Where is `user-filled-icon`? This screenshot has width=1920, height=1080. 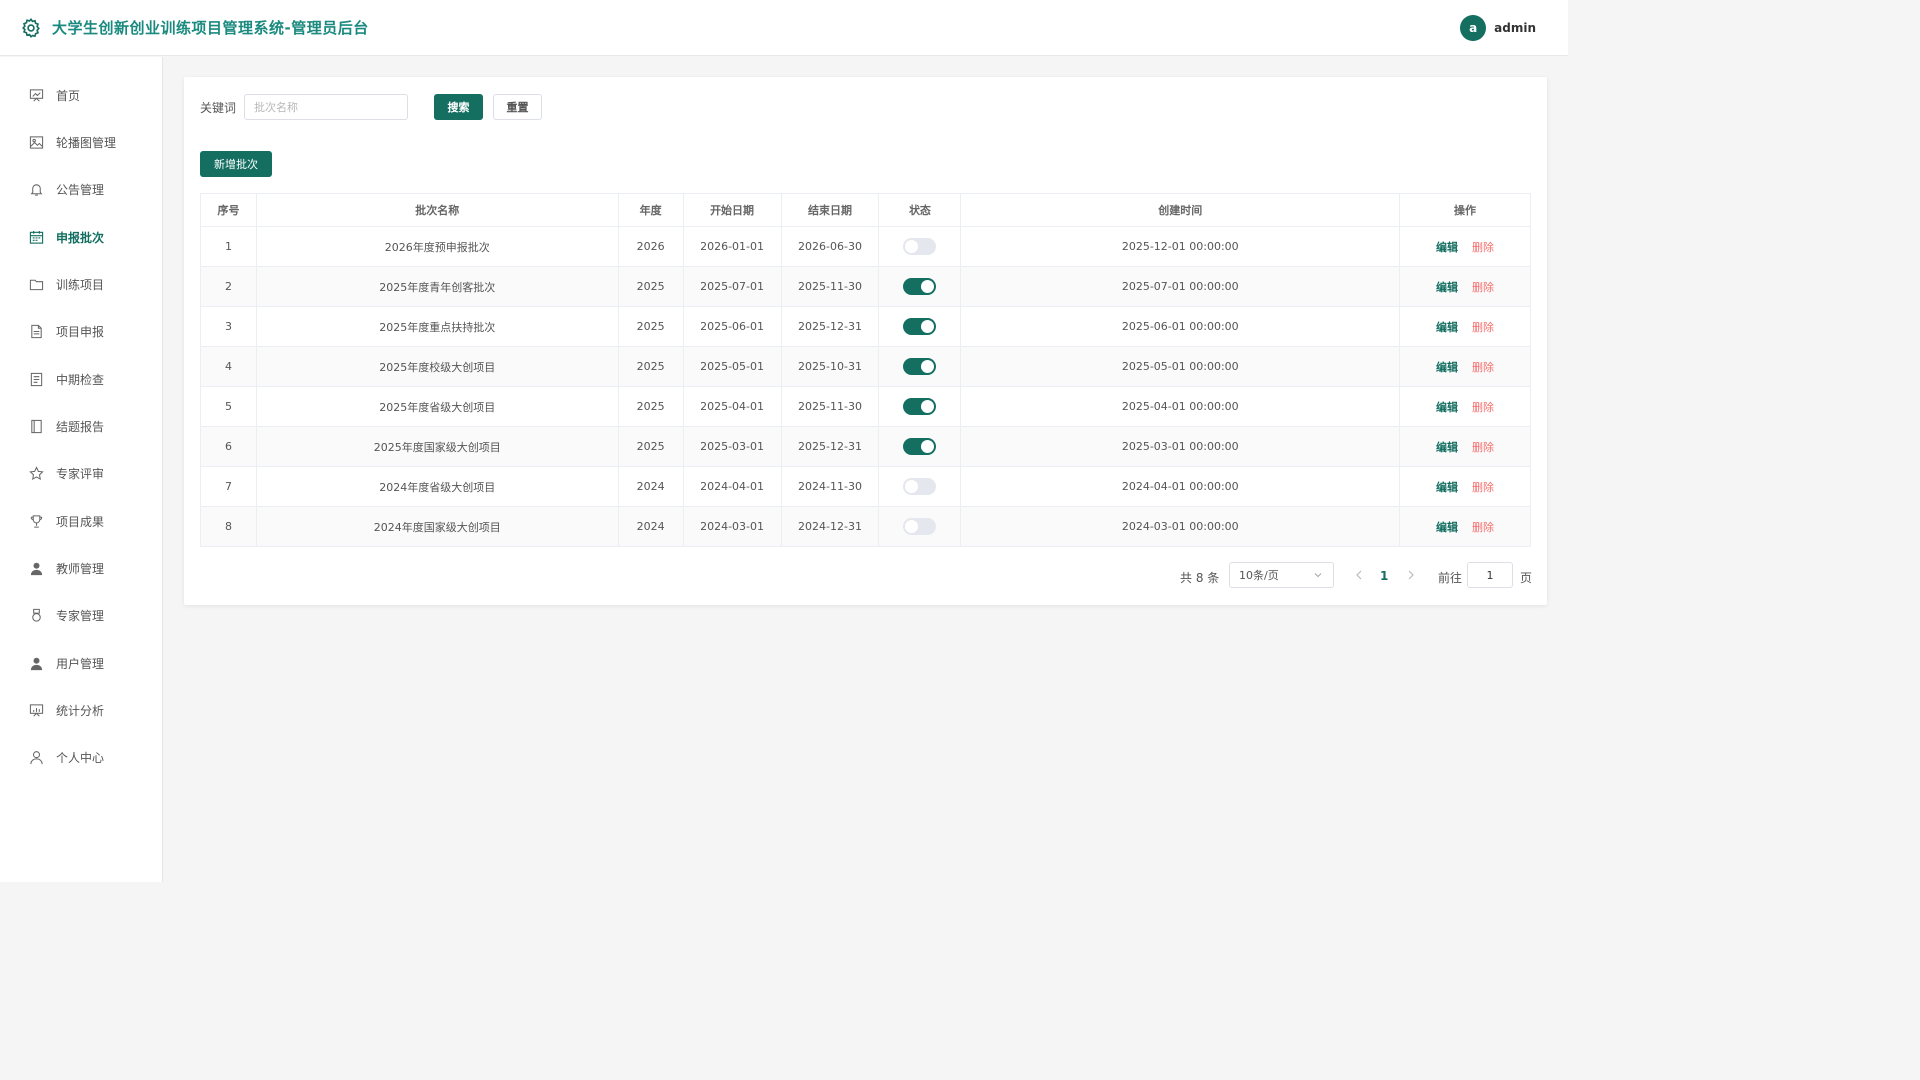 user-filled-icon is located at coordinates (36, 568).